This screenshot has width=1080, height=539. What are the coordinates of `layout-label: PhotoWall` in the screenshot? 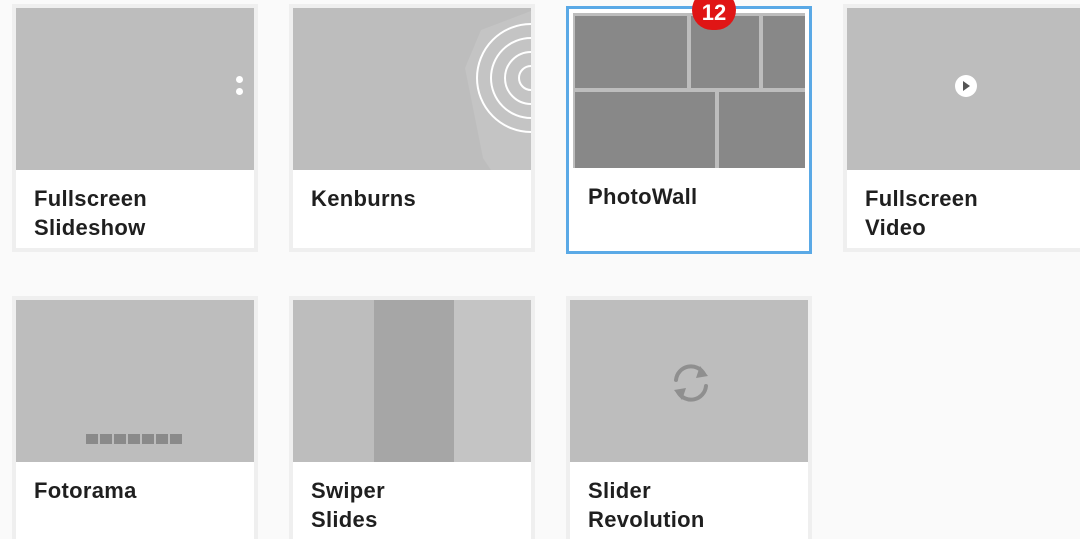 It's located at (642, 196).